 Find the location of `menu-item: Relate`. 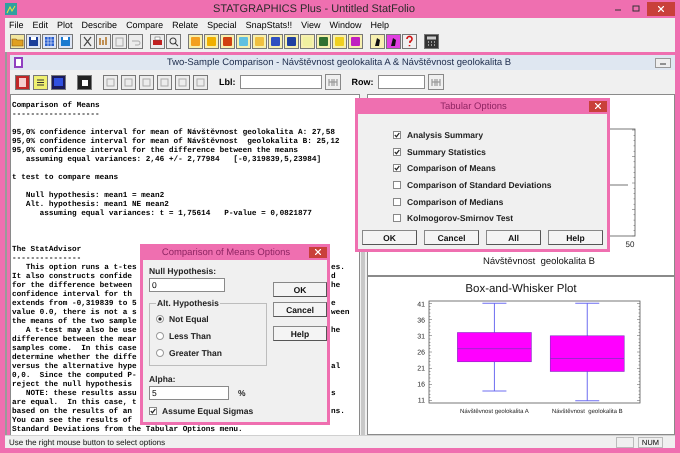

menu-item: Relate is located at coordinates (185, 25).